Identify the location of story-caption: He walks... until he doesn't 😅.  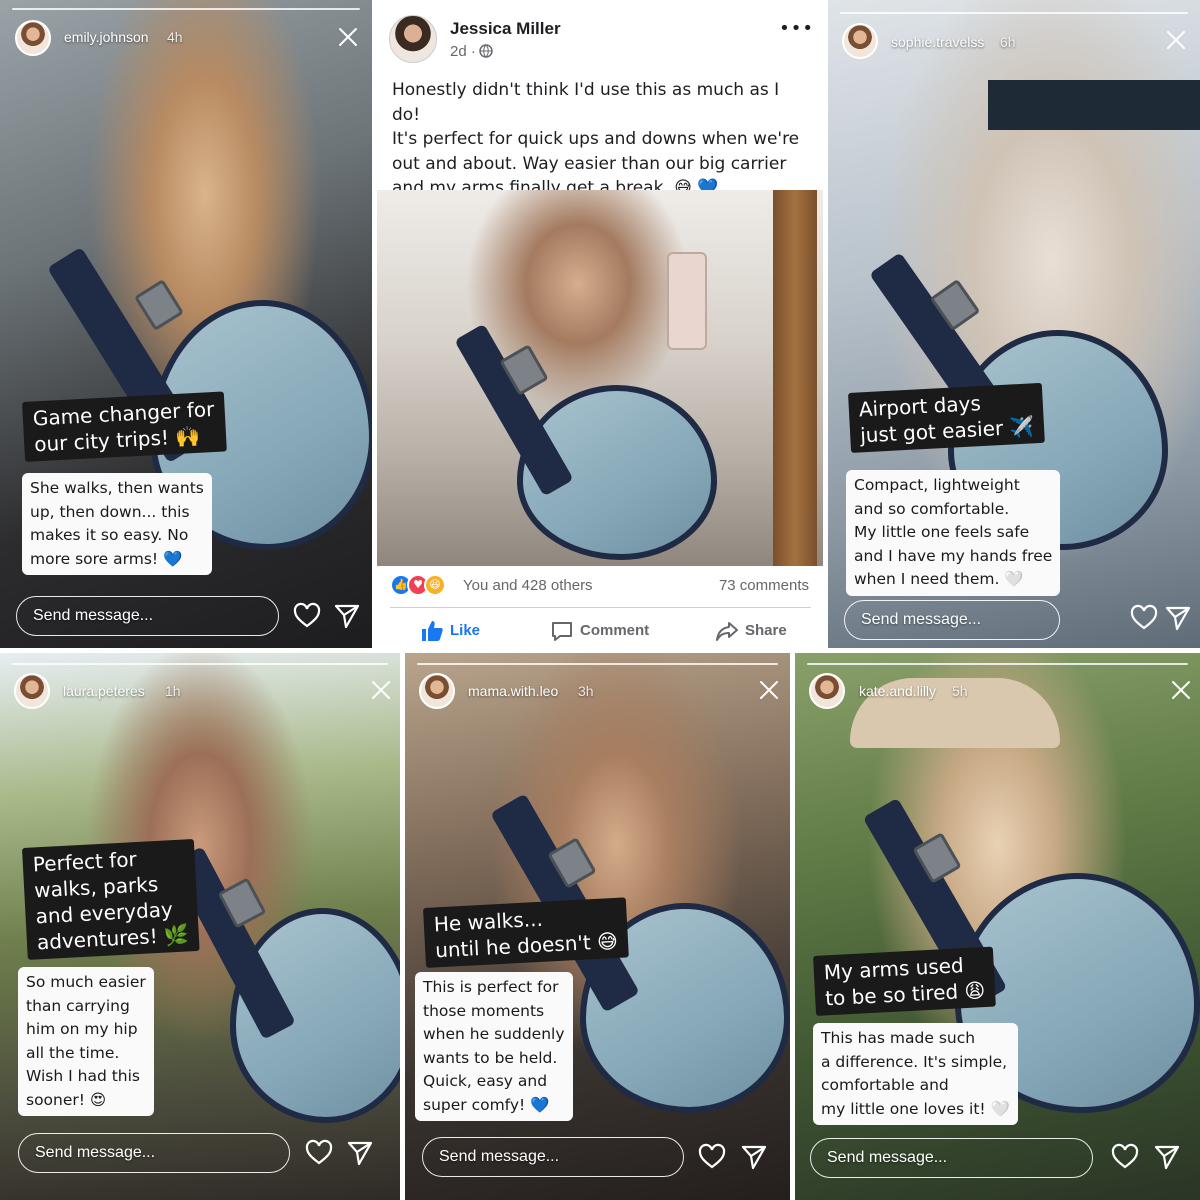
(526, 932).